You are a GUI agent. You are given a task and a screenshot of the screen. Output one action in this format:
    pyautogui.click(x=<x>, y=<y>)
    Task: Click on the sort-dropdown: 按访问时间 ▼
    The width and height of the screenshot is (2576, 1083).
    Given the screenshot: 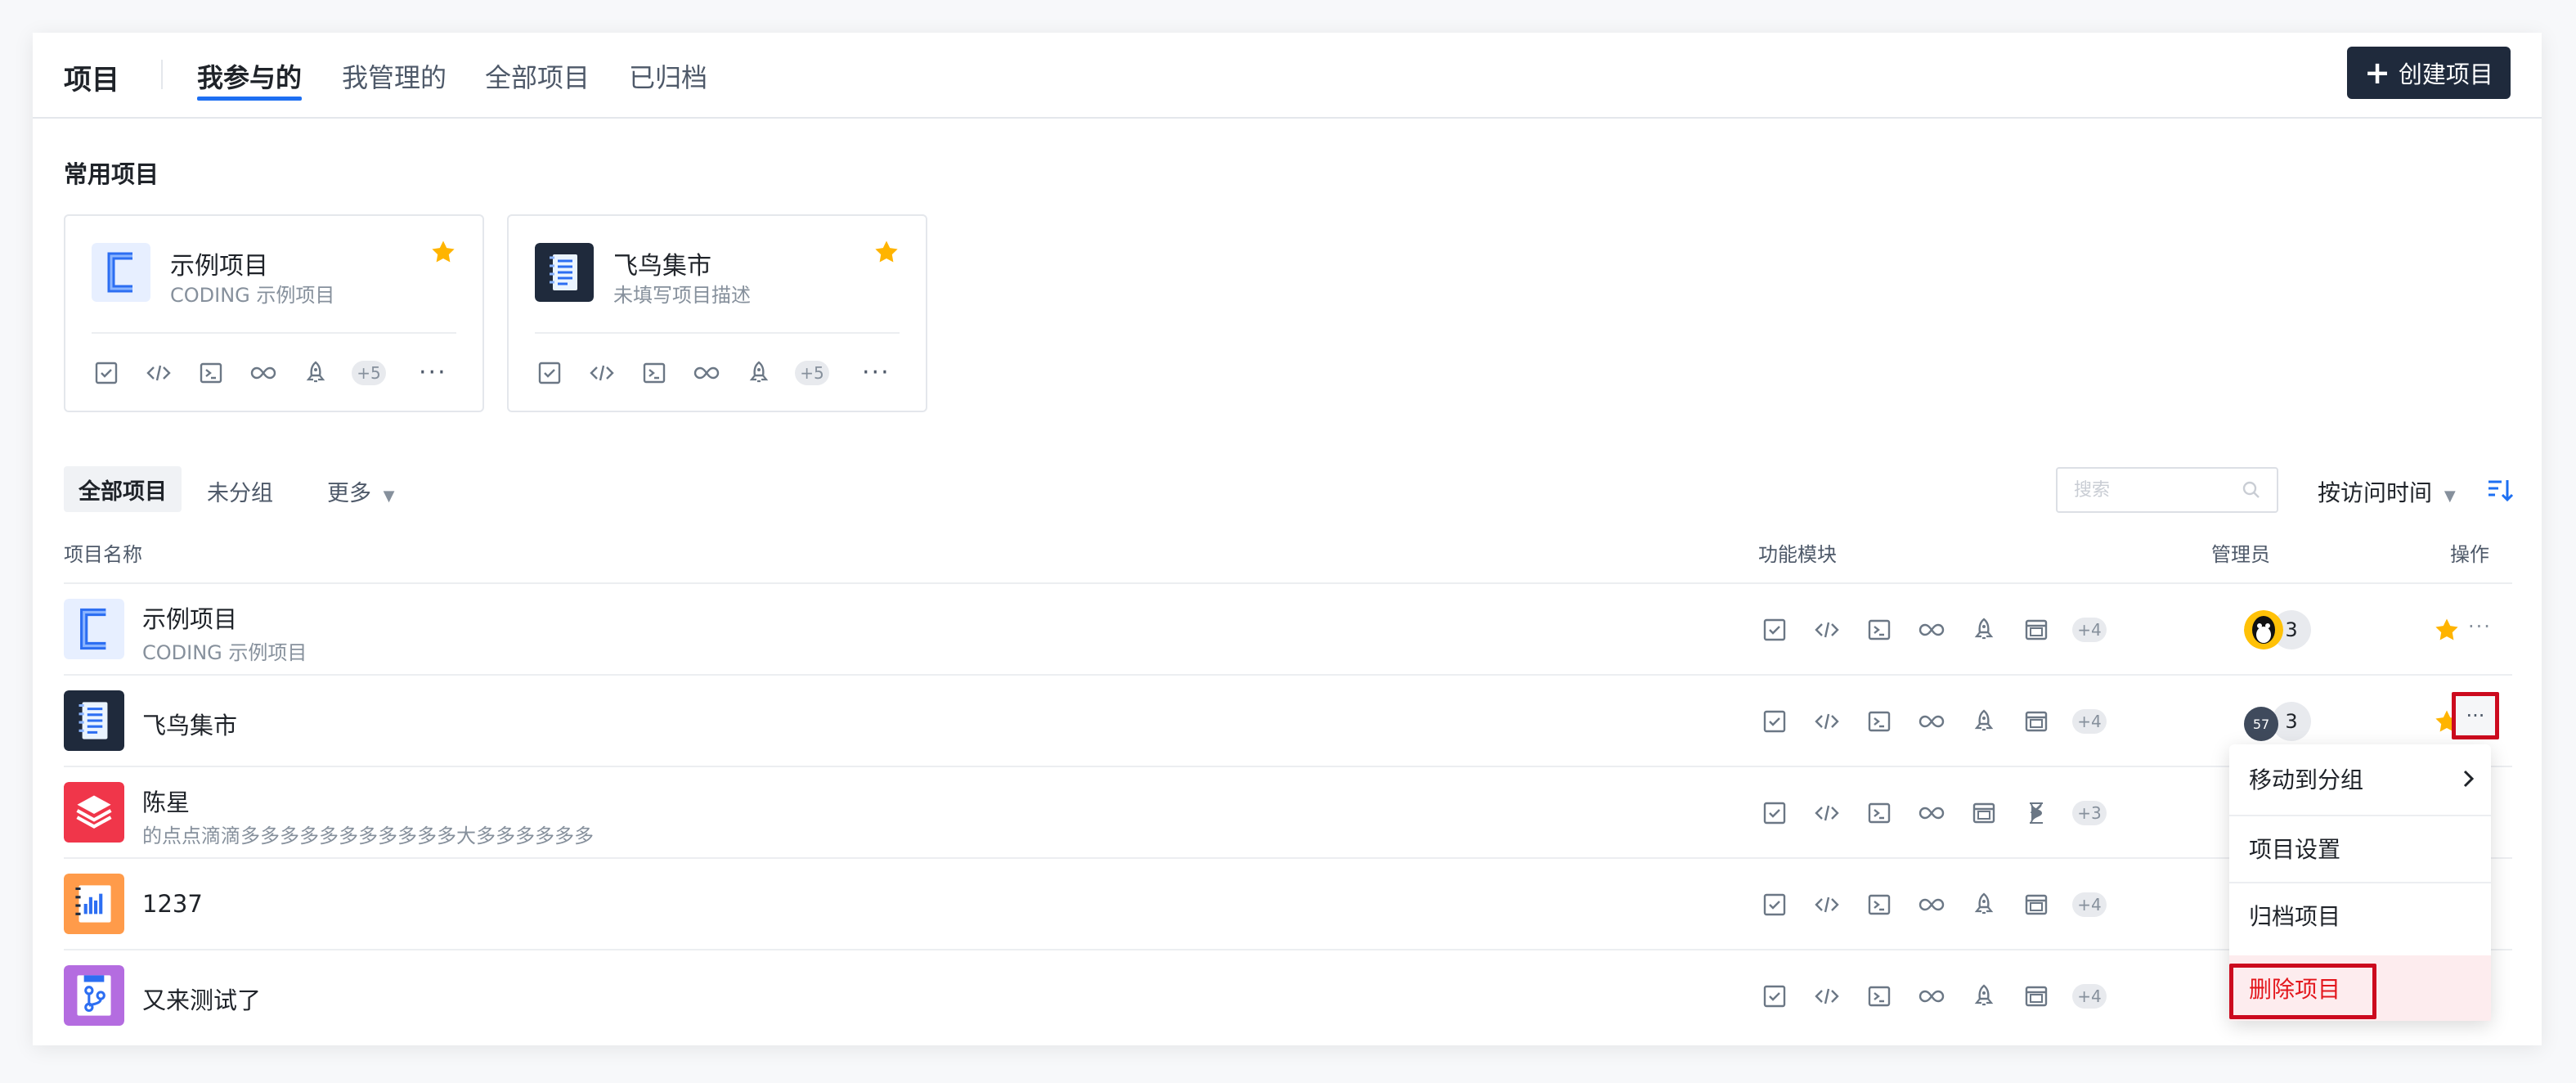 What is the action you would take?
    pyautogui.click(x=2387, y=492)
    